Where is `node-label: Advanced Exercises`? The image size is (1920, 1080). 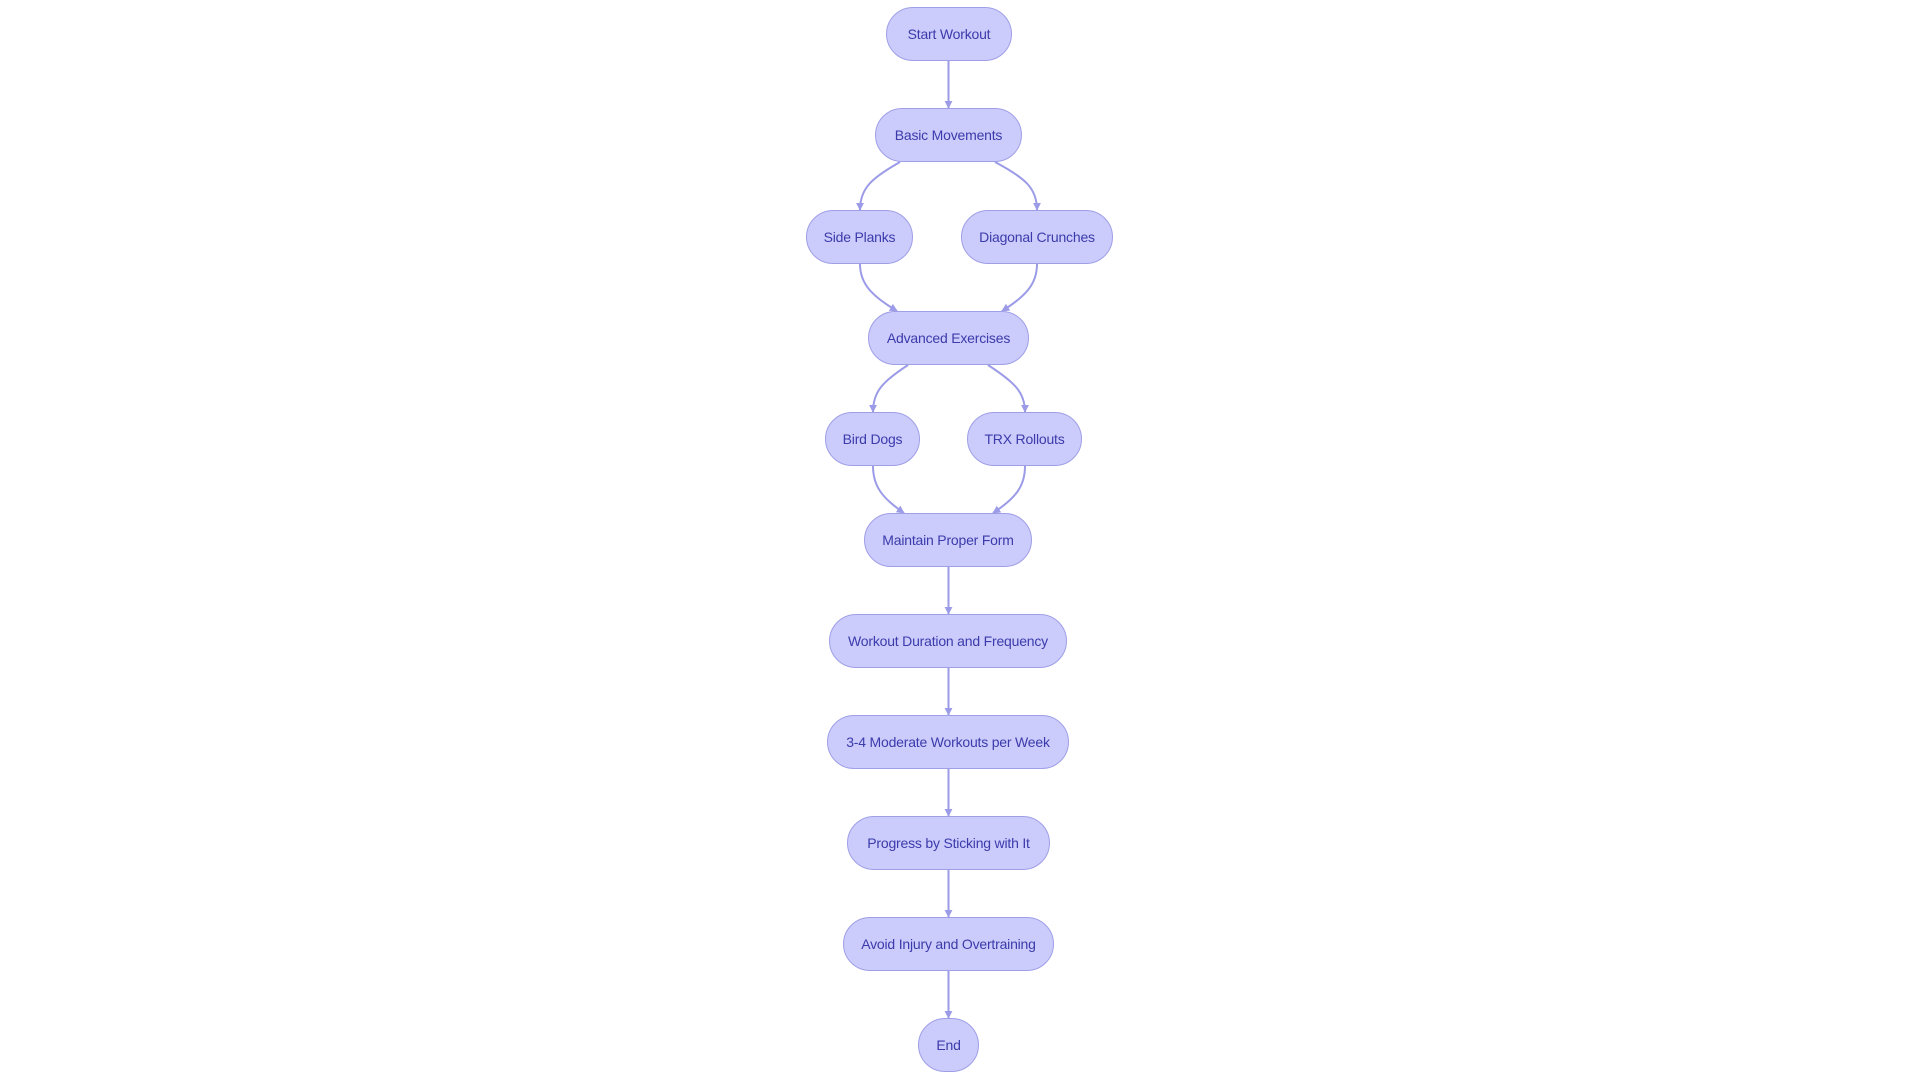 node-label: Advanced Exercises is located at coordinates (948, 338).